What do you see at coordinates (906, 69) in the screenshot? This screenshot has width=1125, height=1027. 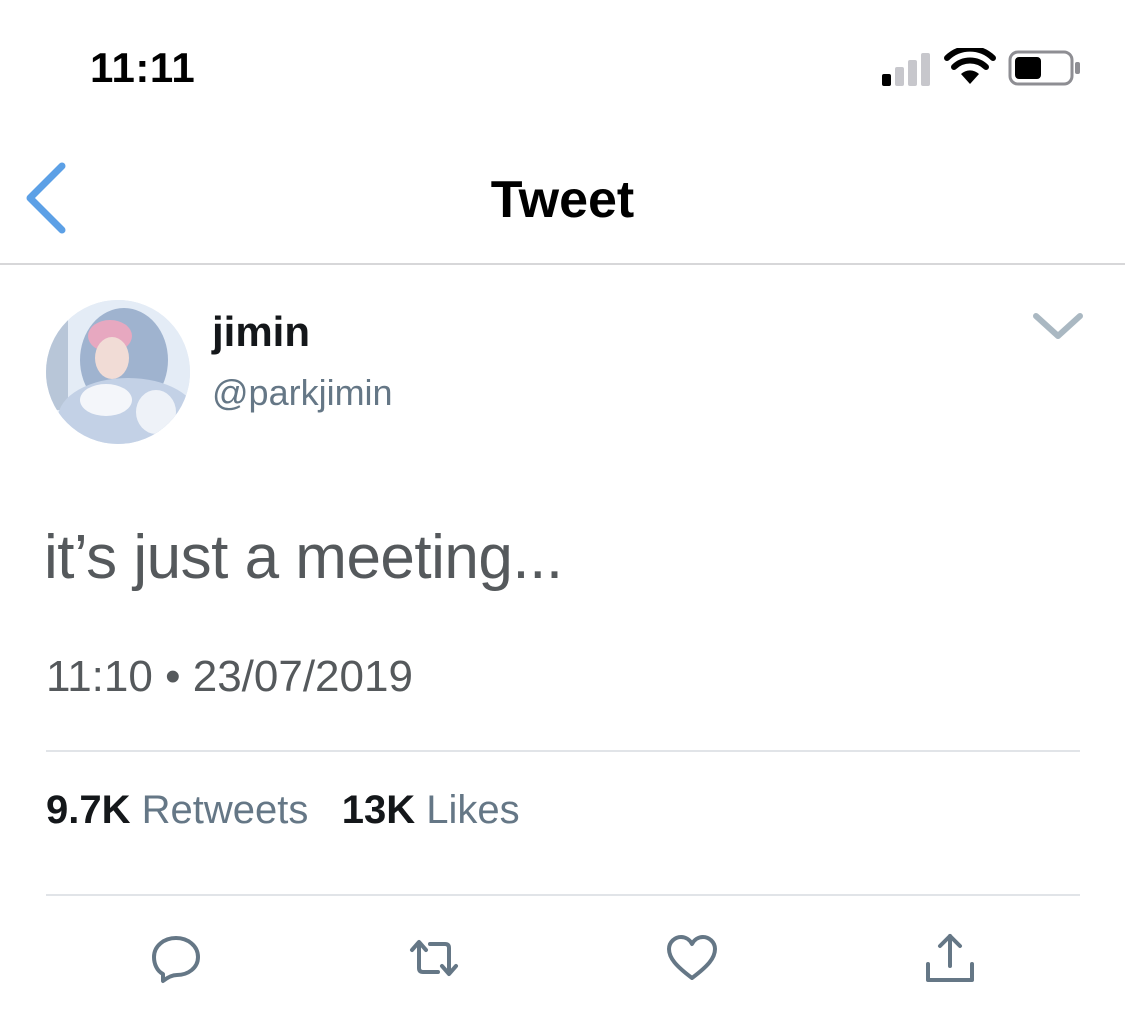 I see `signal-icon` at bounding box center [906, 69].